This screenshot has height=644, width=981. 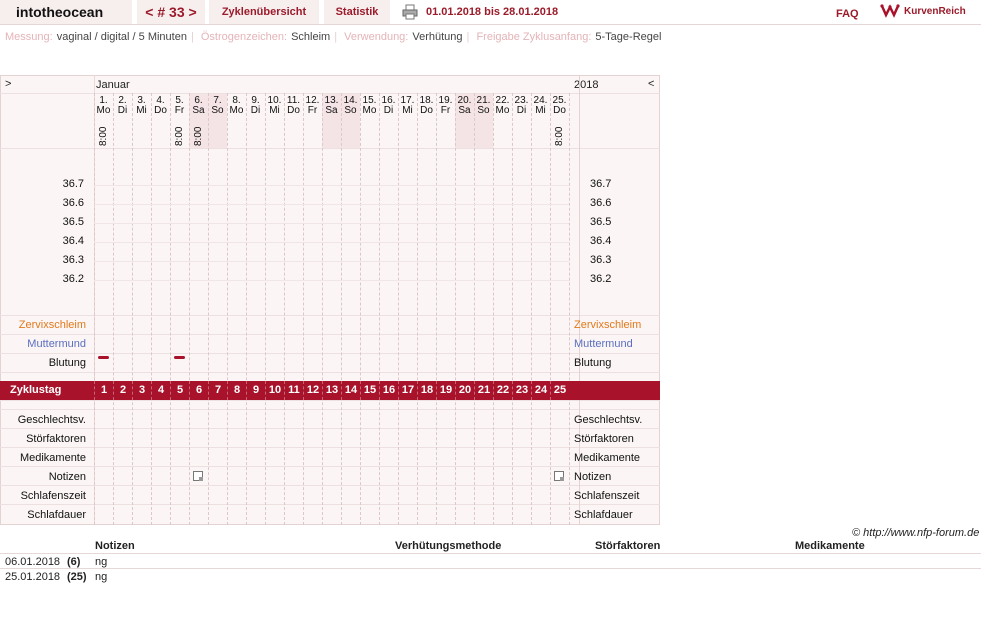 I want to click on cycle-day-number: 10, so click(x=274, y=390).